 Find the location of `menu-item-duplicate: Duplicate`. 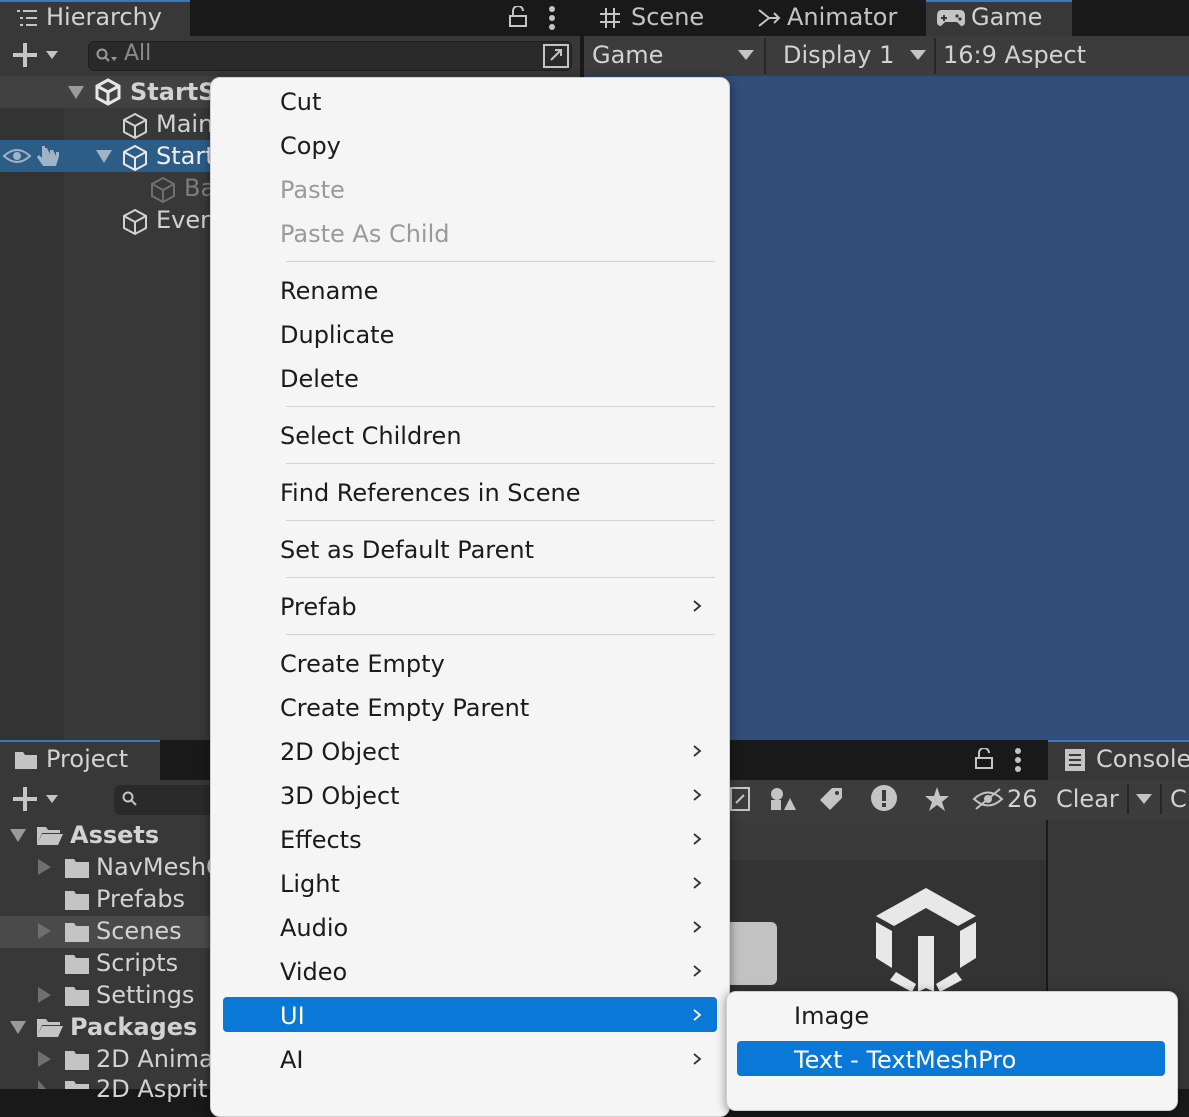

menu-item-duplicate: Duplicate is located at coordinates (337, 335).